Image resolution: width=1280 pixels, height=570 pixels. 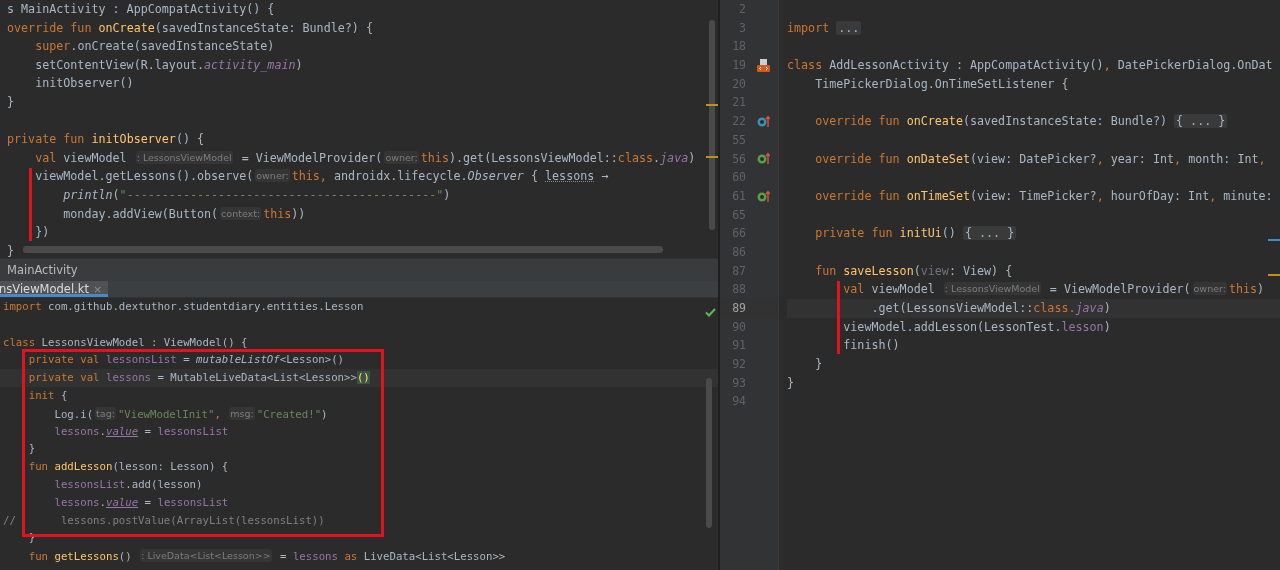 What do you see at coordinates (915, 233) in the screenshot?
I see `code-line: private fun initUi() { ... }` at bounding box center [915, 233].